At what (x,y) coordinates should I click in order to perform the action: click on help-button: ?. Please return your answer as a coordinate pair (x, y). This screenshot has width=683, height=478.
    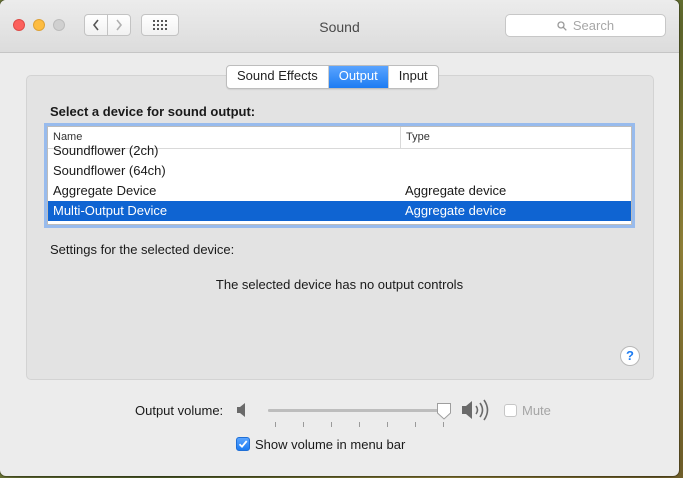
    Looking at the image, I should click on (630, 356).